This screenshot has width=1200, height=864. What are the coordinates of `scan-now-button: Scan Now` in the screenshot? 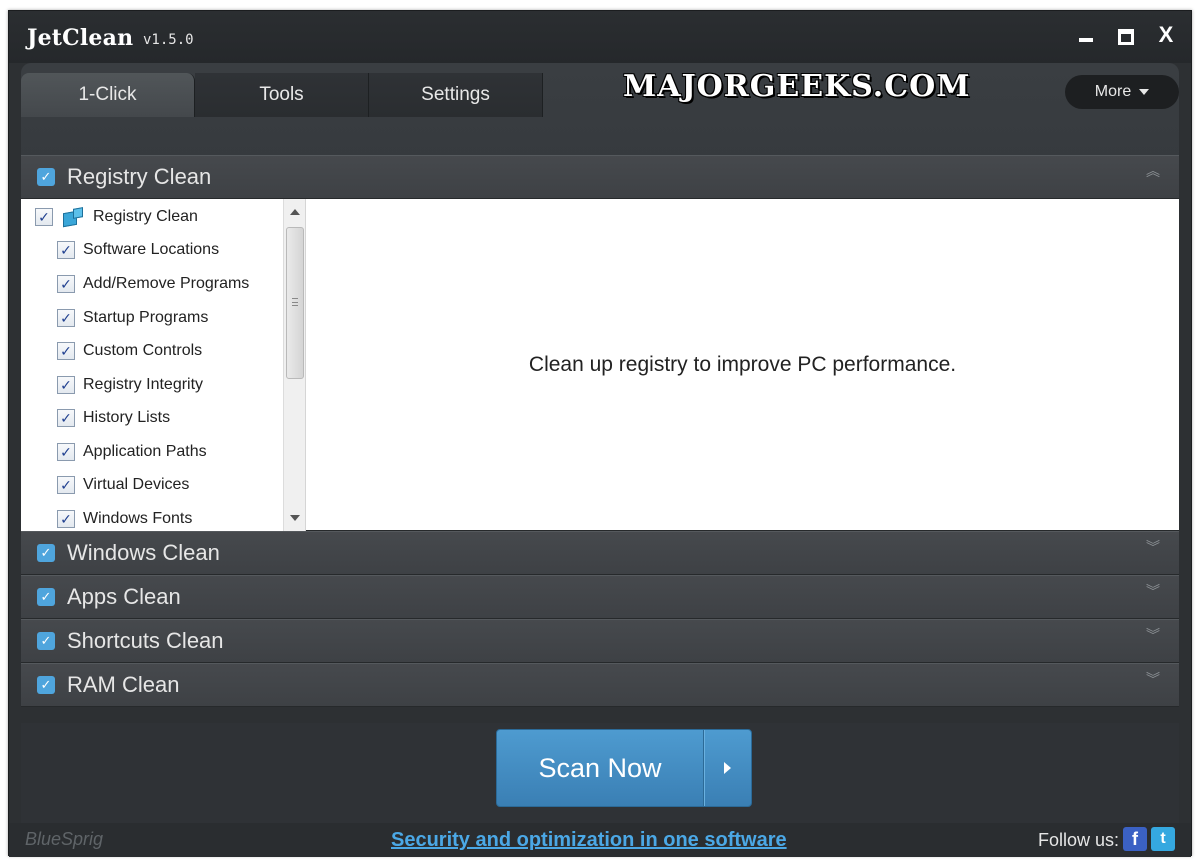 It's located at (624, 768).